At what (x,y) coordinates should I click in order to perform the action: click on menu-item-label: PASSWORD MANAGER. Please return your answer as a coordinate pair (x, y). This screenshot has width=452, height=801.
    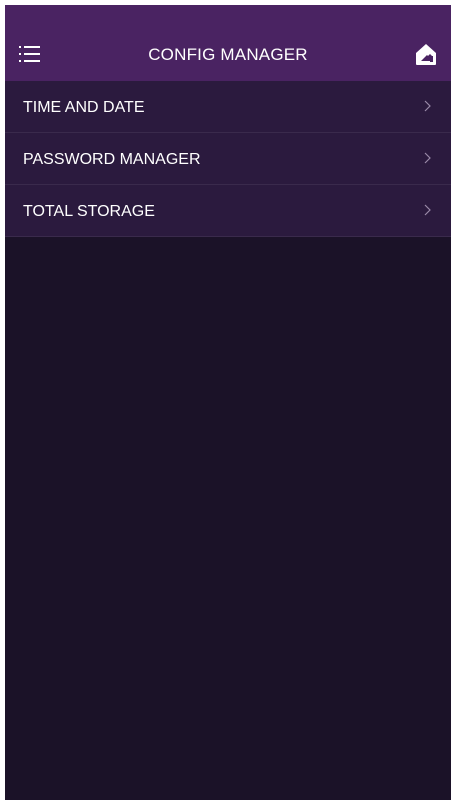
    Looking at the image, I should click on (112, 159).